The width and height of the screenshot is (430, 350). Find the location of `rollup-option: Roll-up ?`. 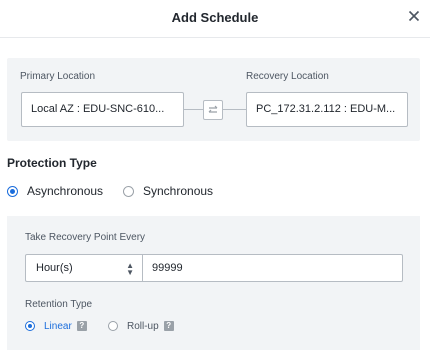

rollup-option: Roll-up ? is located at coordinates (141, 326).